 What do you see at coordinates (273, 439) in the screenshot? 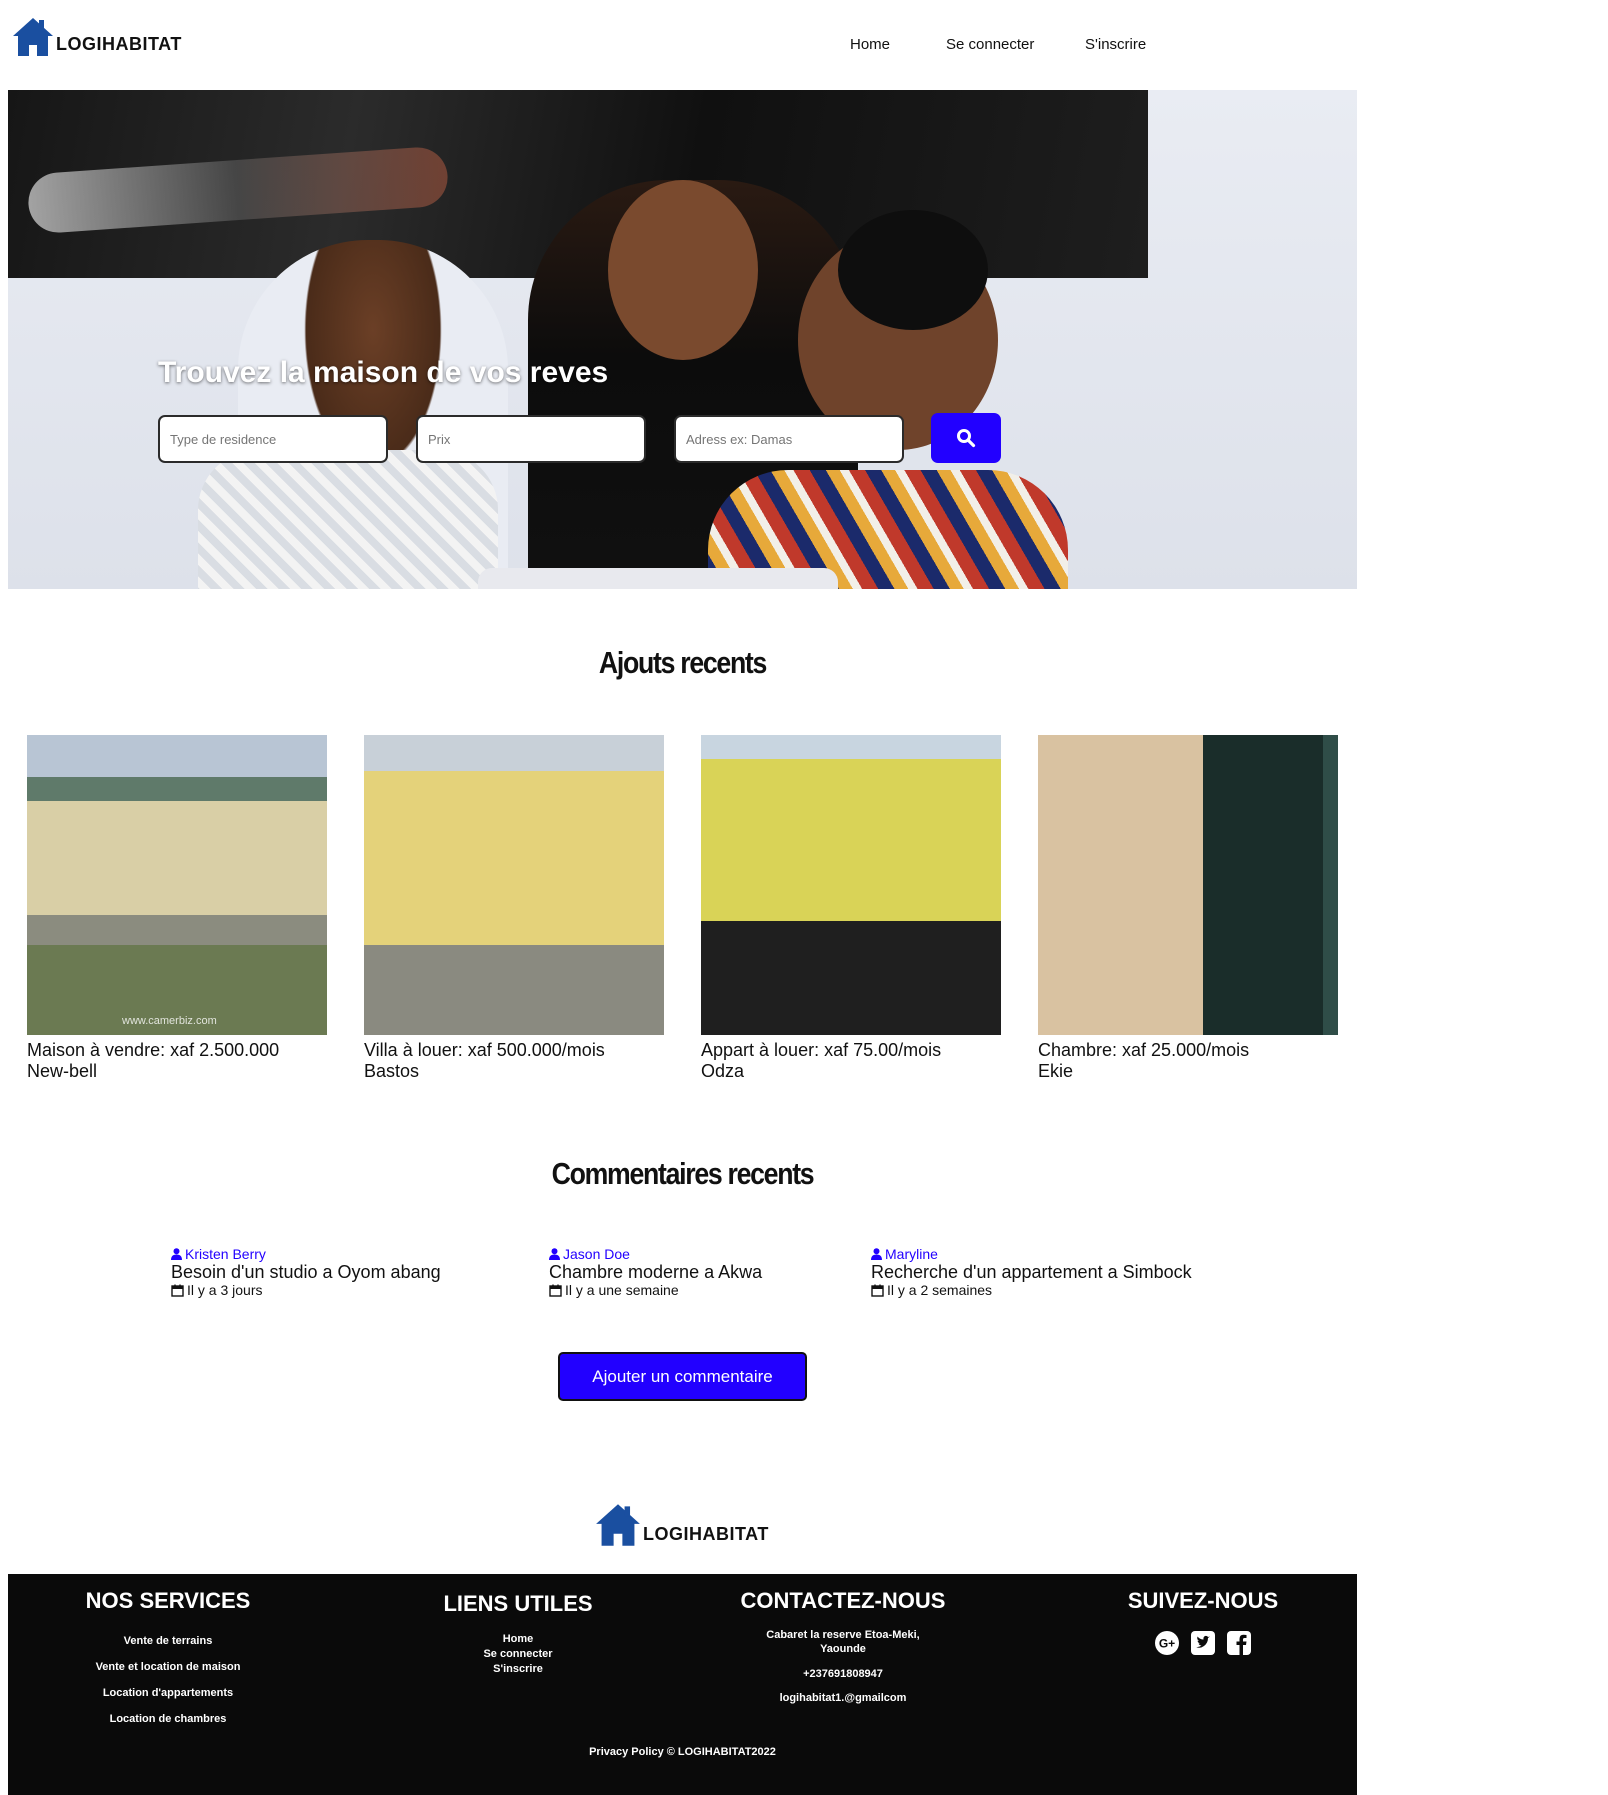
I see `residence-type-input` at bounding box center [273, 439].